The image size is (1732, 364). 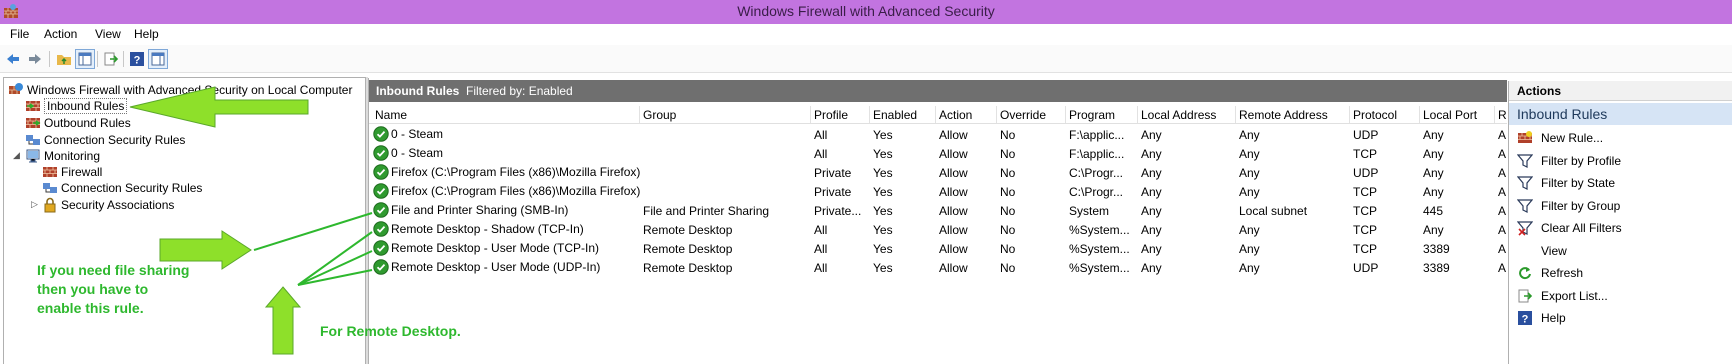 I want to click on action-item: Filter by Group, so click(x=1568, y=206).